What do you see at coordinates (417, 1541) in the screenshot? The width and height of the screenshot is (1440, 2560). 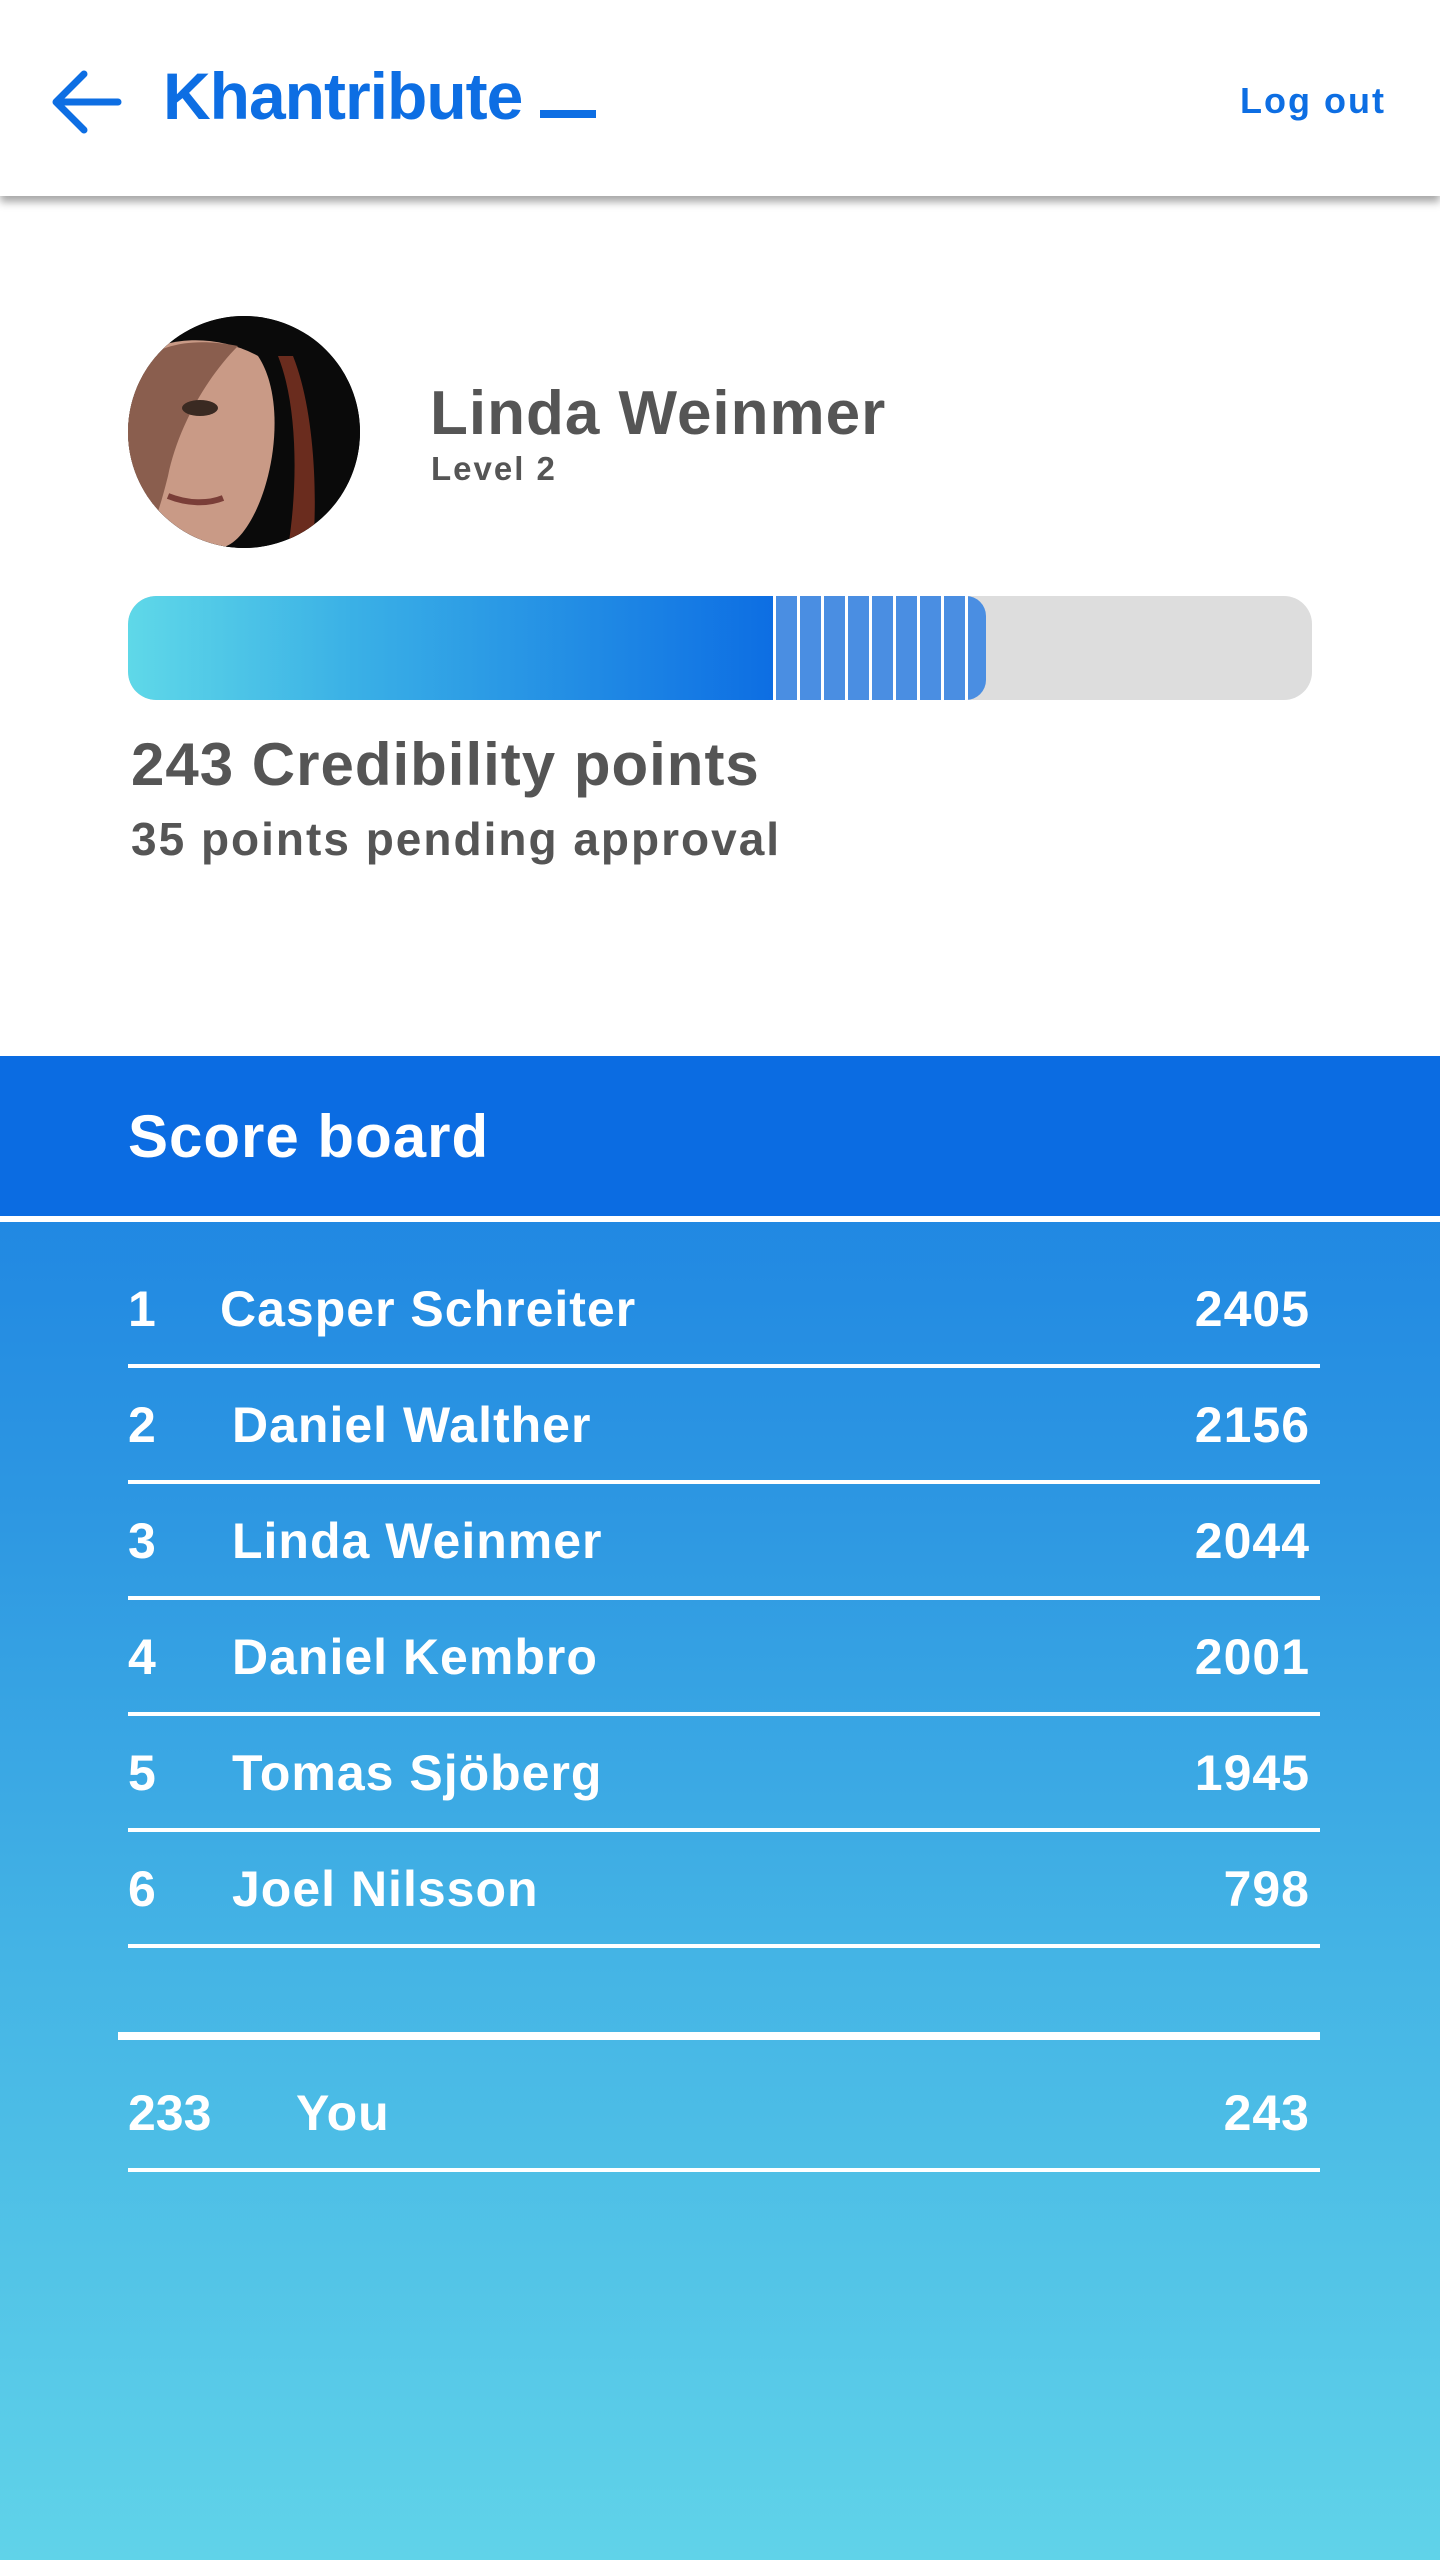 I see `row-name: Linda Weinmer` at bounding box center [417, 1541].